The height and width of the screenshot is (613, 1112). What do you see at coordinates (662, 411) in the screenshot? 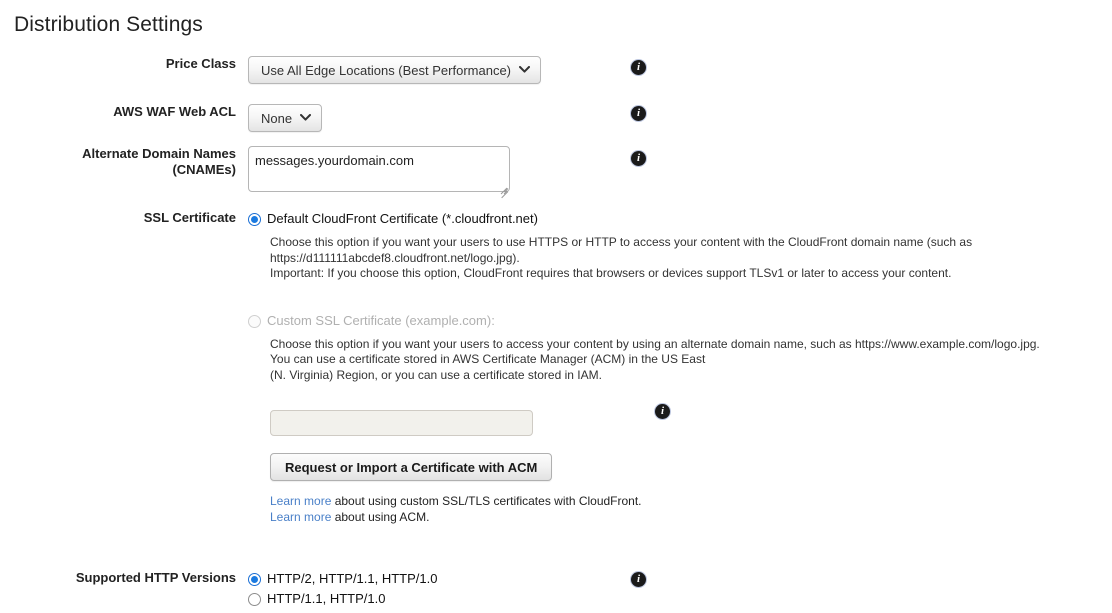
I see `certificate-input-info-icon: i` at bounding box center [662, 411].